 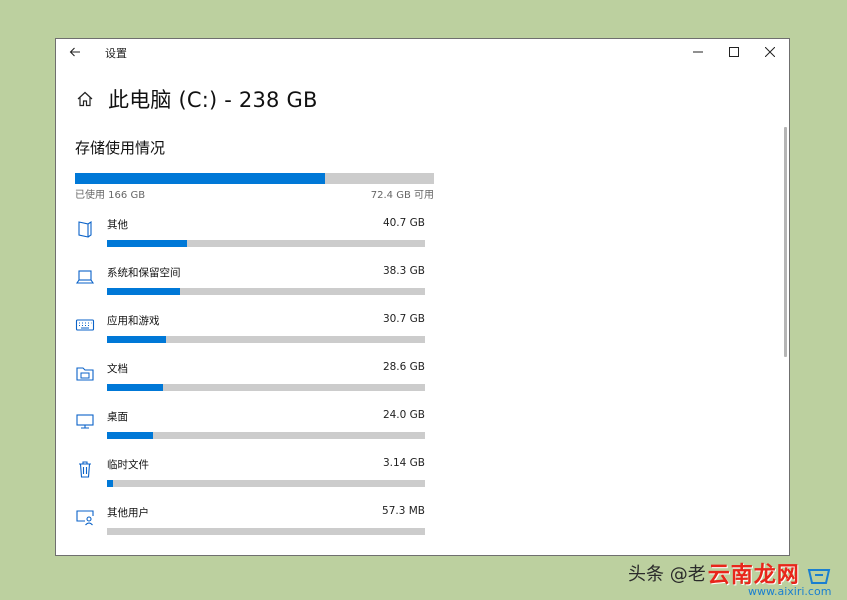 I want to click on category-item: 其他用户 57.3 MB, so click(x=256, y=521).